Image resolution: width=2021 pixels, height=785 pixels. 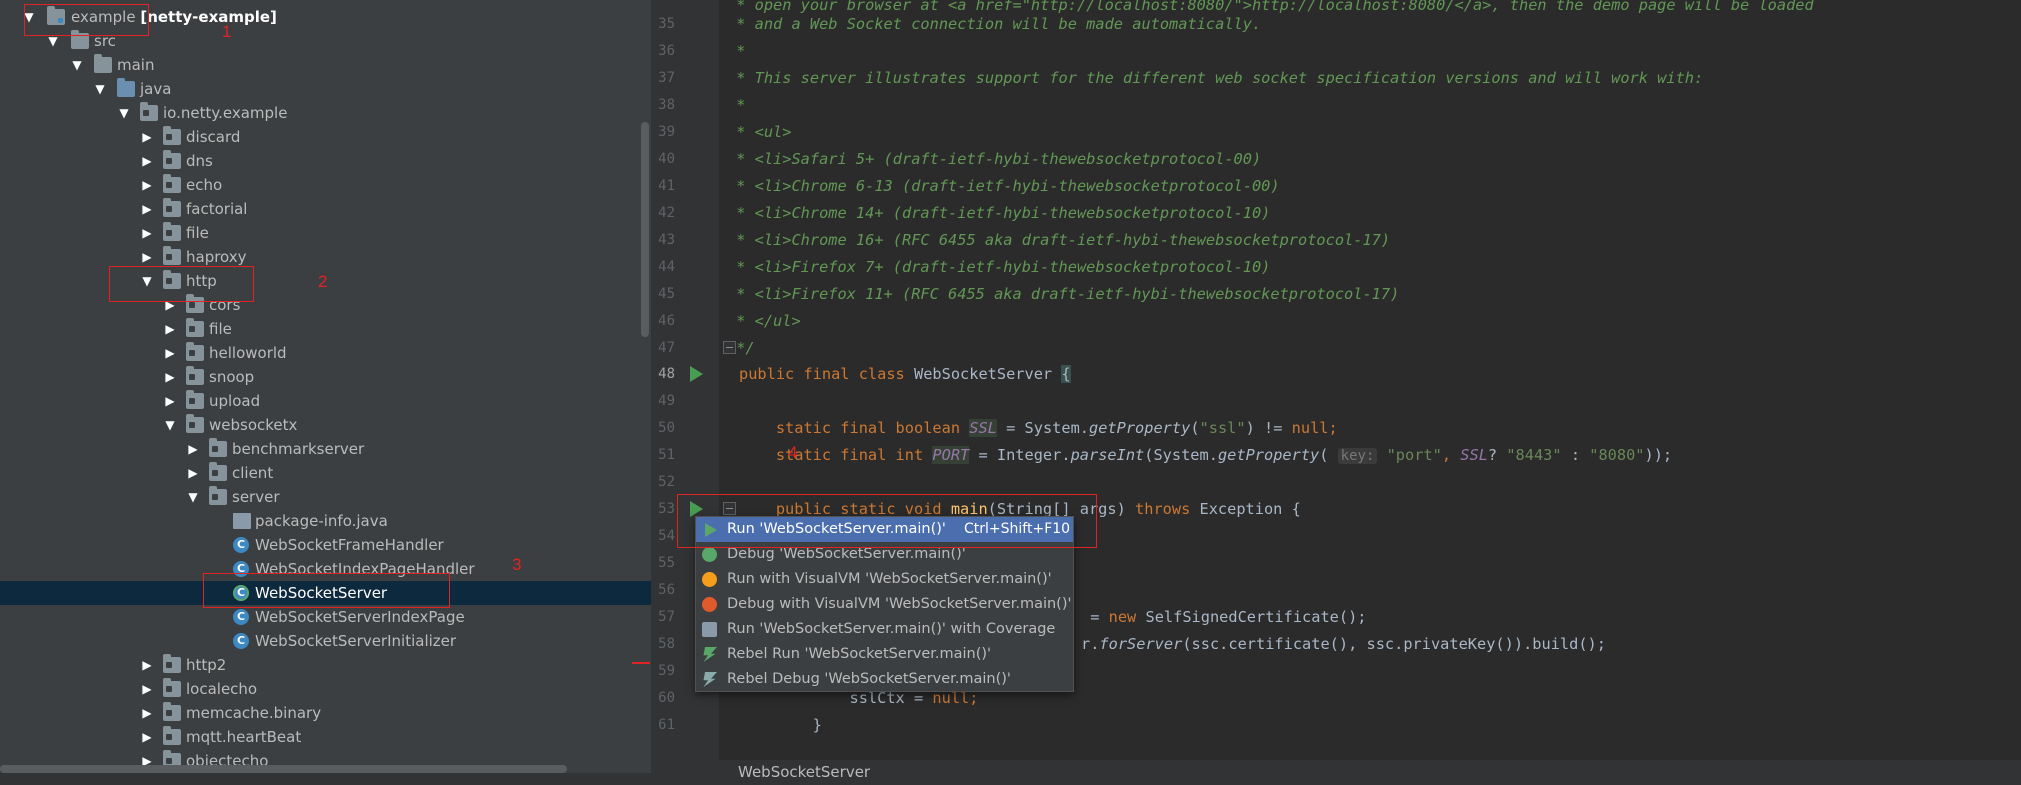 What do you see at coordinates (325, 449) in the screenshot?
I see `tree-node-package: ▶ benchmarkserver` at bounding box center [325, 449].